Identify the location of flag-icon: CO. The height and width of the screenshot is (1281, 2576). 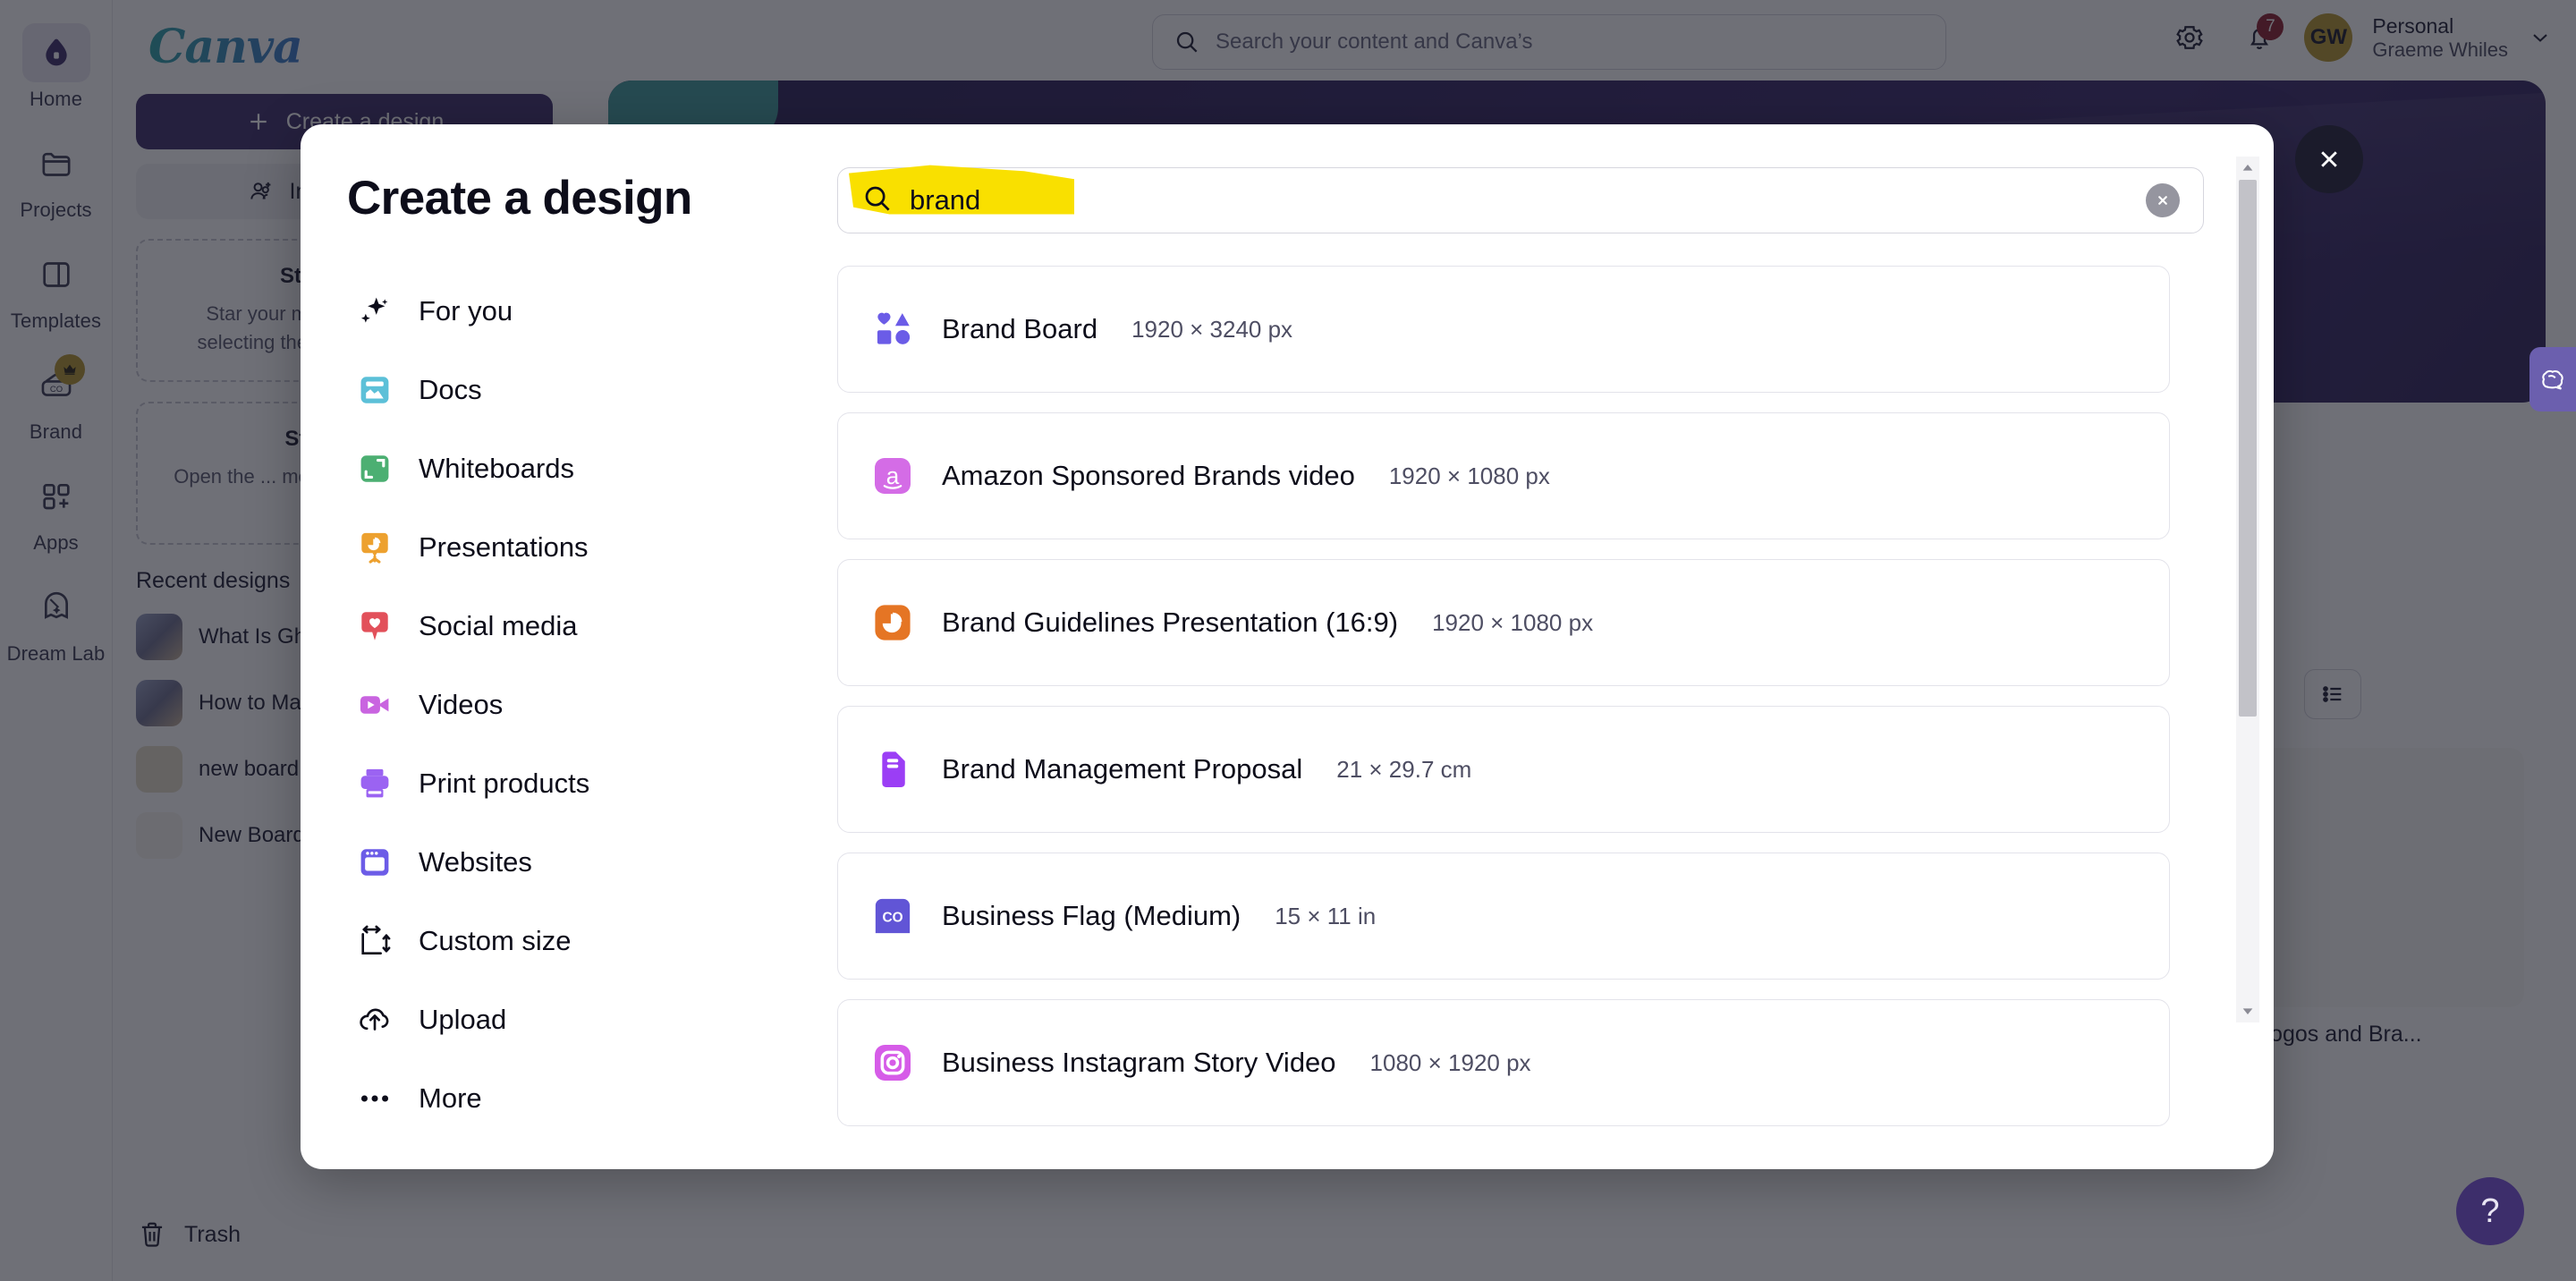
(893, 916).